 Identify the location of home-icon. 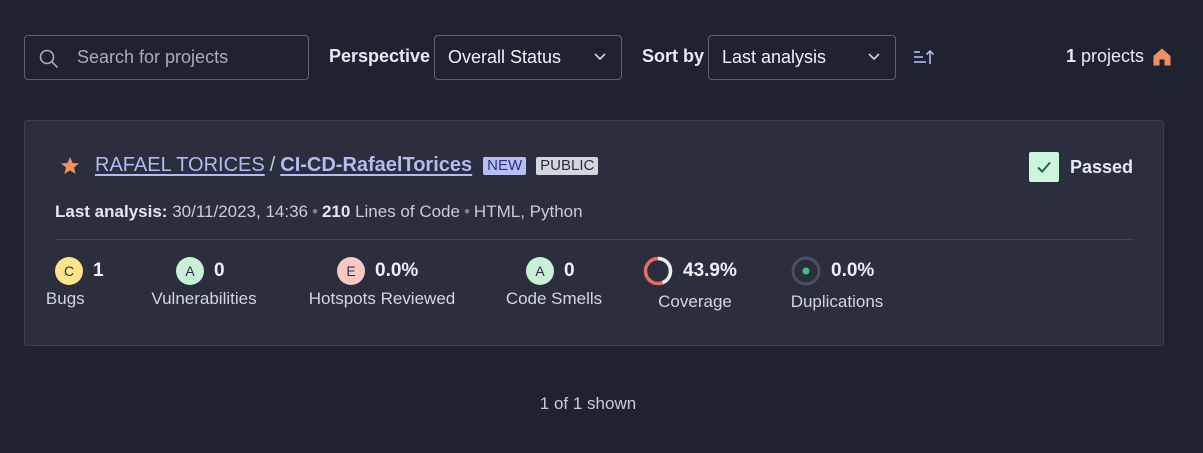
(1162, 57).